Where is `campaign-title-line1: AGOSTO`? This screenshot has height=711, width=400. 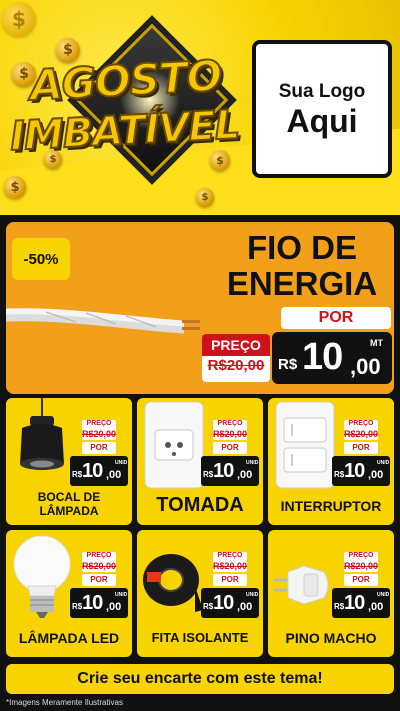
campaign-title-line1: AGOSTO is located at coordinates (126, 80).